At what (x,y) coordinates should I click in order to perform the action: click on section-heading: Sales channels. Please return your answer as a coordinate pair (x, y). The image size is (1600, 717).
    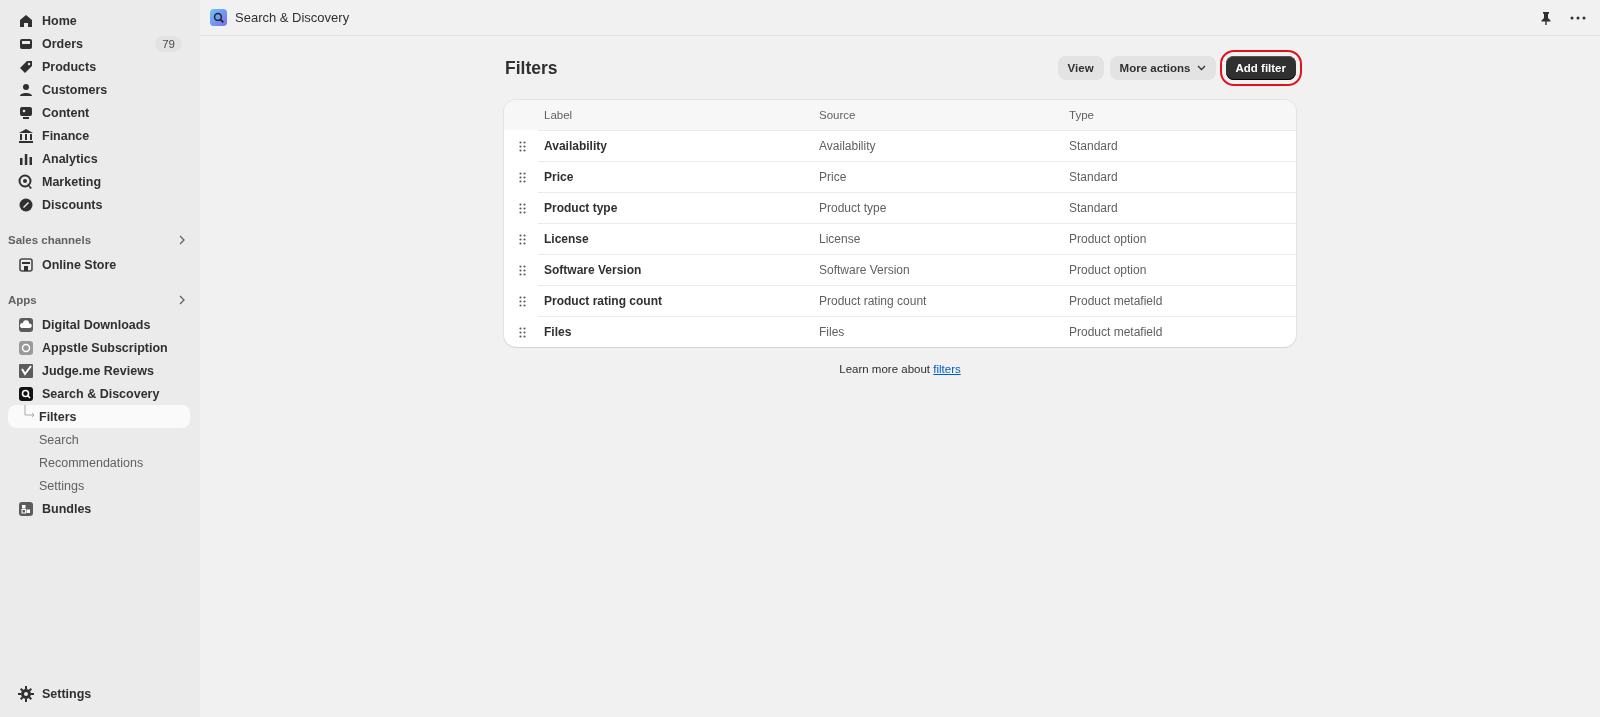
    Looking at the image, I should click on (50, 240).